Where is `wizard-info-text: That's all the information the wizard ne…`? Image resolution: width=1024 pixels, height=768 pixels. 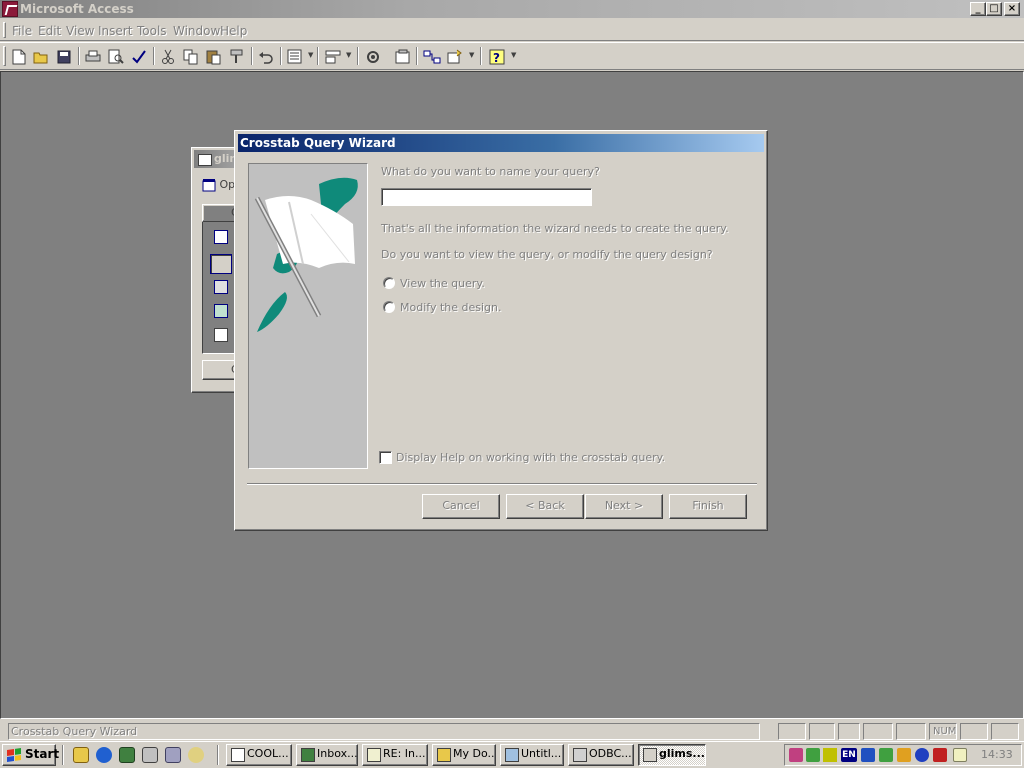 wizard-info-text: That's all the information the wizard ne… is located at coordinates (555, 228).